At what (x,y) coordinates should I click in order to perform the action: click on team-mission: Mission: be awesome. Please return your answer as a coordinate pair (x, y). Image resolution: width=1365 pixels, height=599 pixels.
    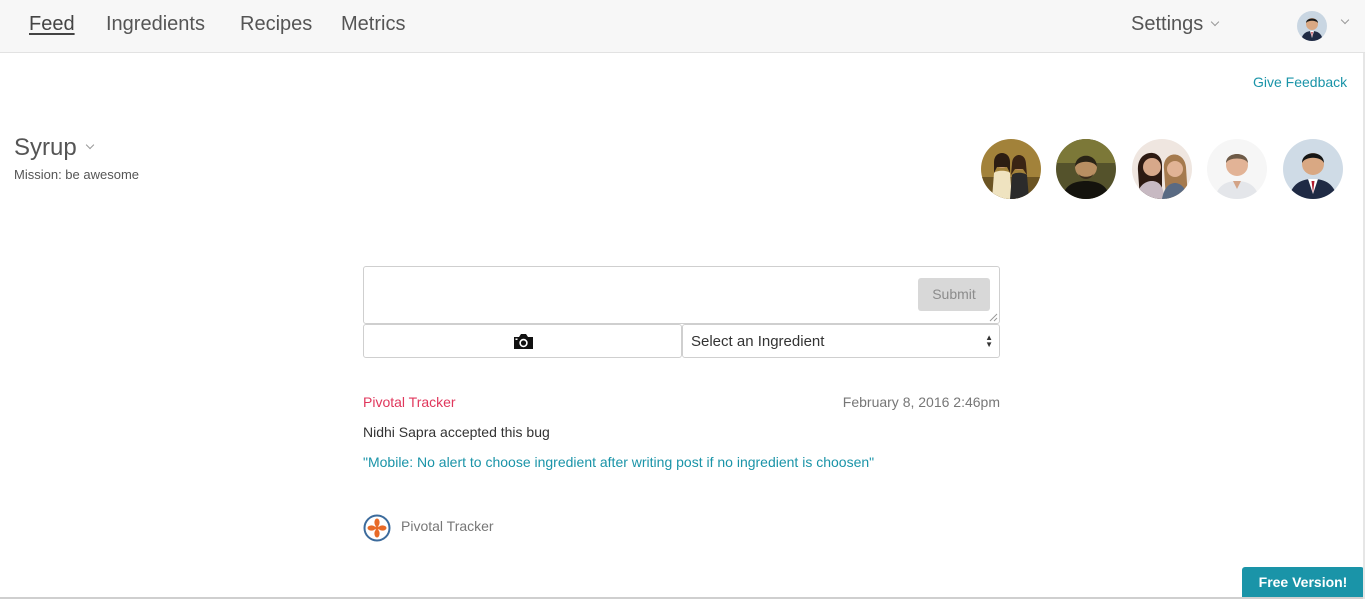
    Looking at the image, I should click on (76, 174).